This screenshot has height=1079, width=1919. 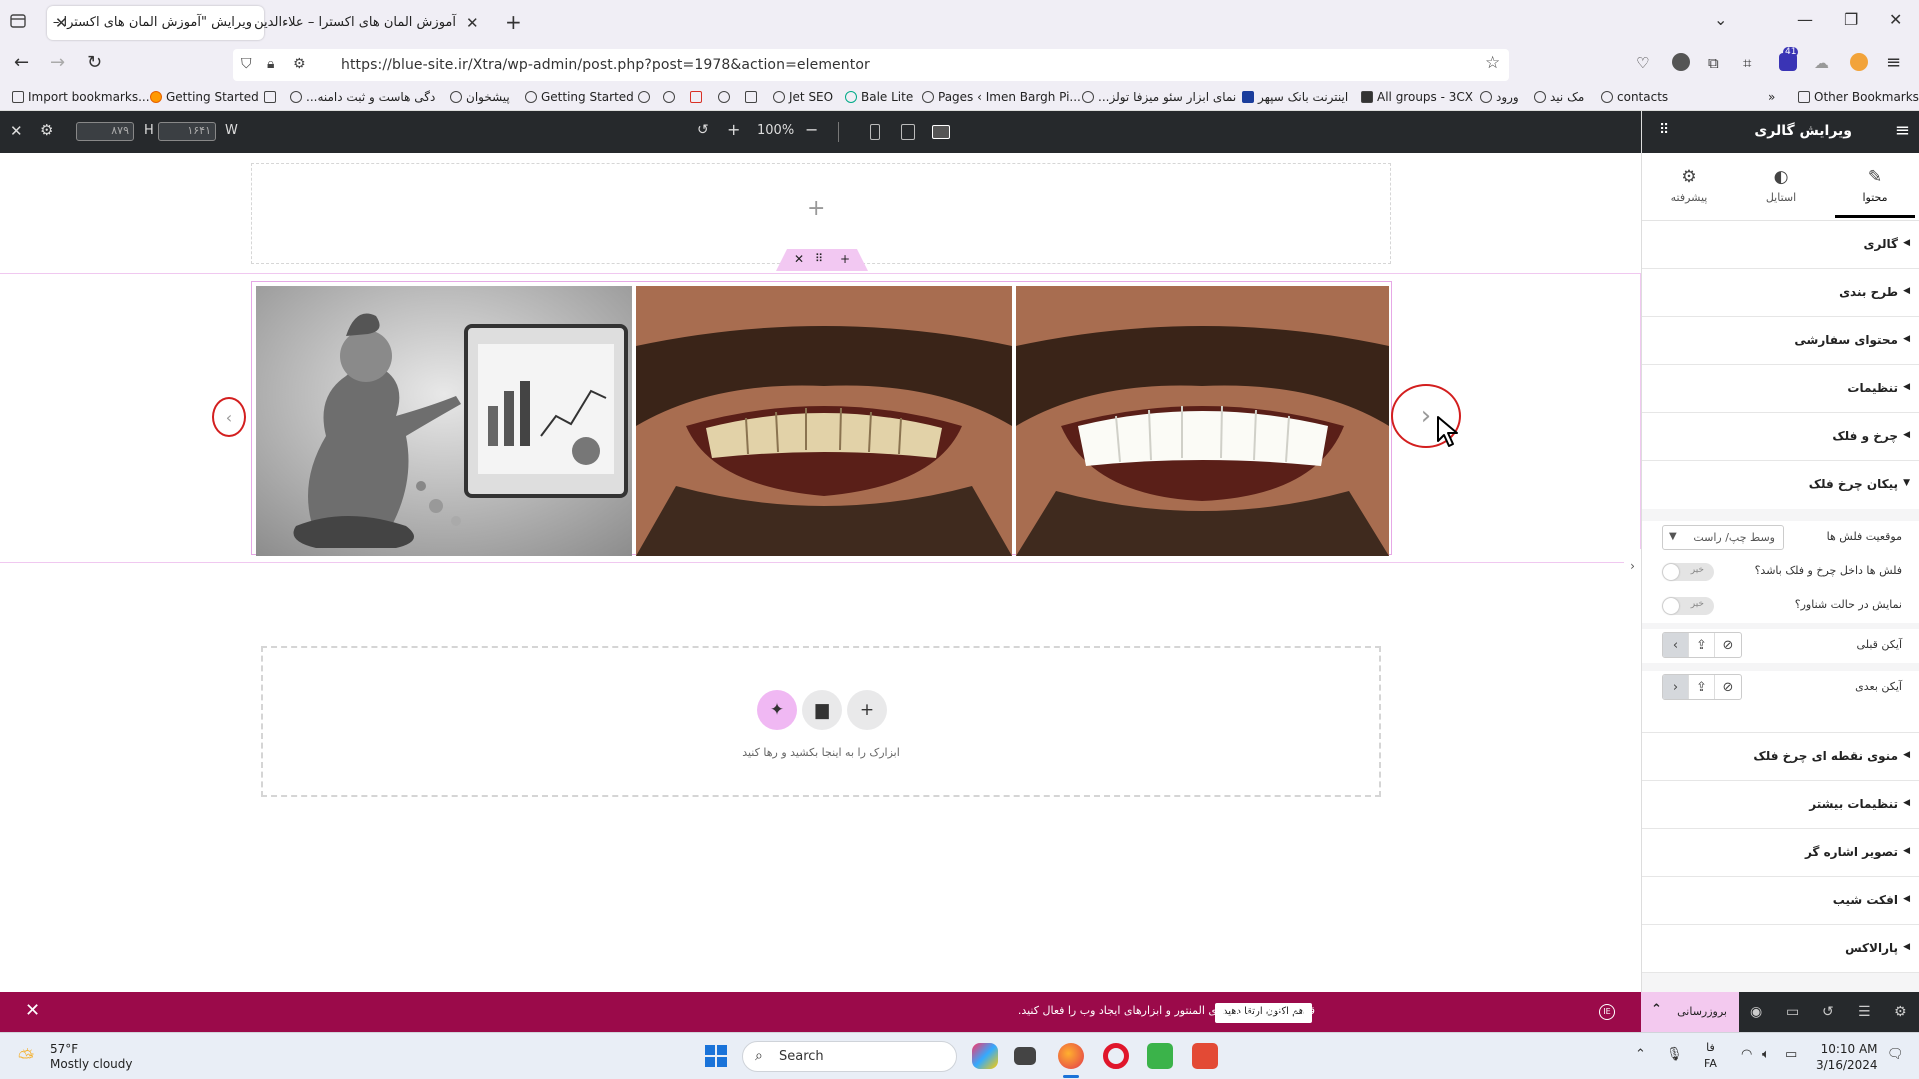 I want to click on camtasia-red-icon, so click(x=1205, y=1056).